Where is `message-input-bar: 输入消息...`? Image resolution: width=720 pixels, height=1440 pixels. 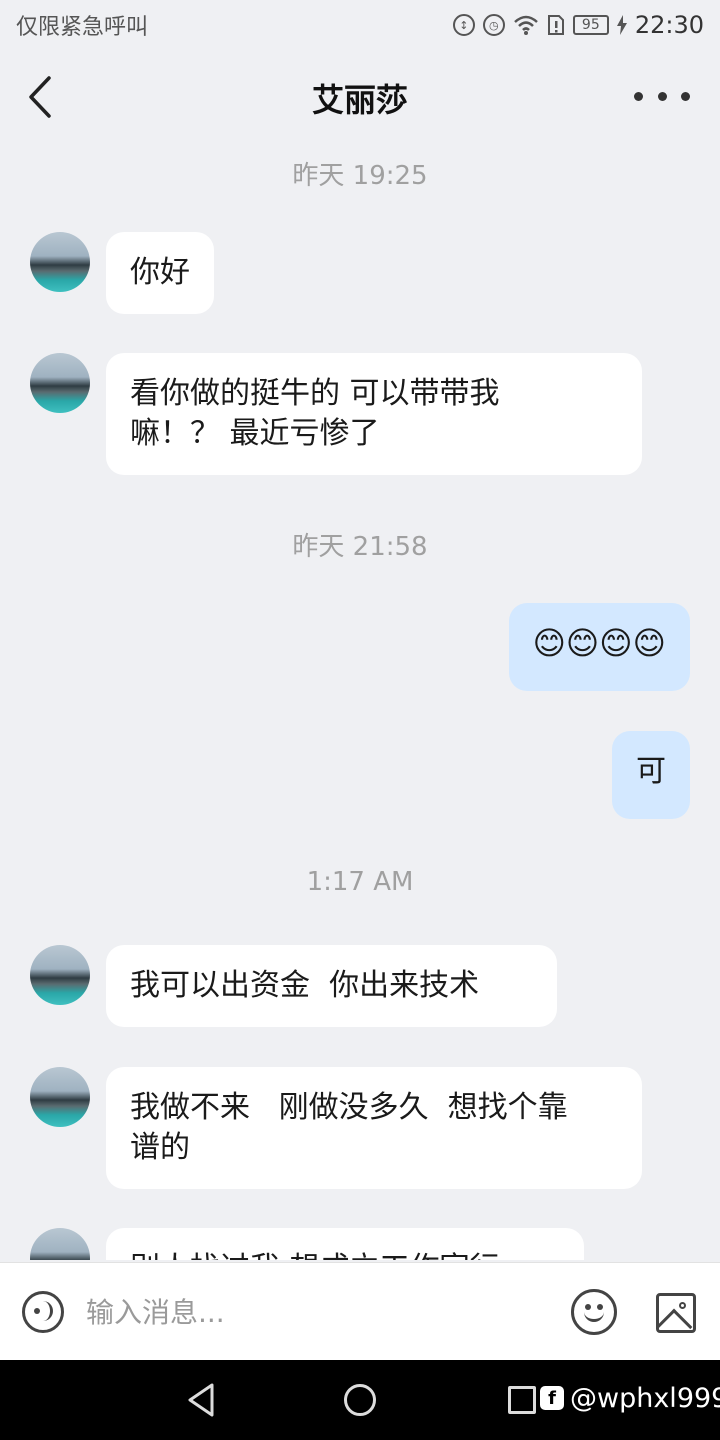
message-input-bar: 输入消息... is located at coordinates (360, 1311).